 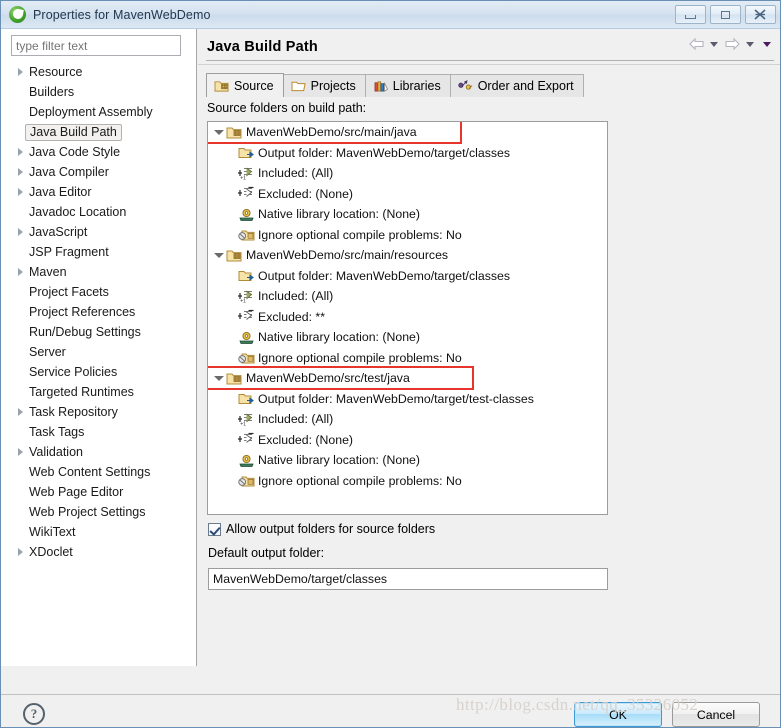 I want to click on sidebar-item-service-policies: Service Policies, so click(x=98, y=372).